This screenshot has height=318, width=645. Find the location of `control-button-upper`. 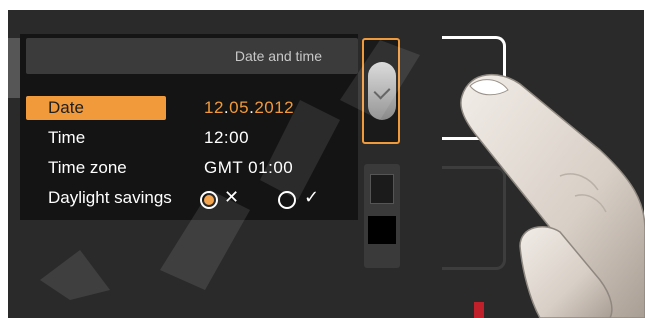

control-button-upper is located at coordinates (474, 88).